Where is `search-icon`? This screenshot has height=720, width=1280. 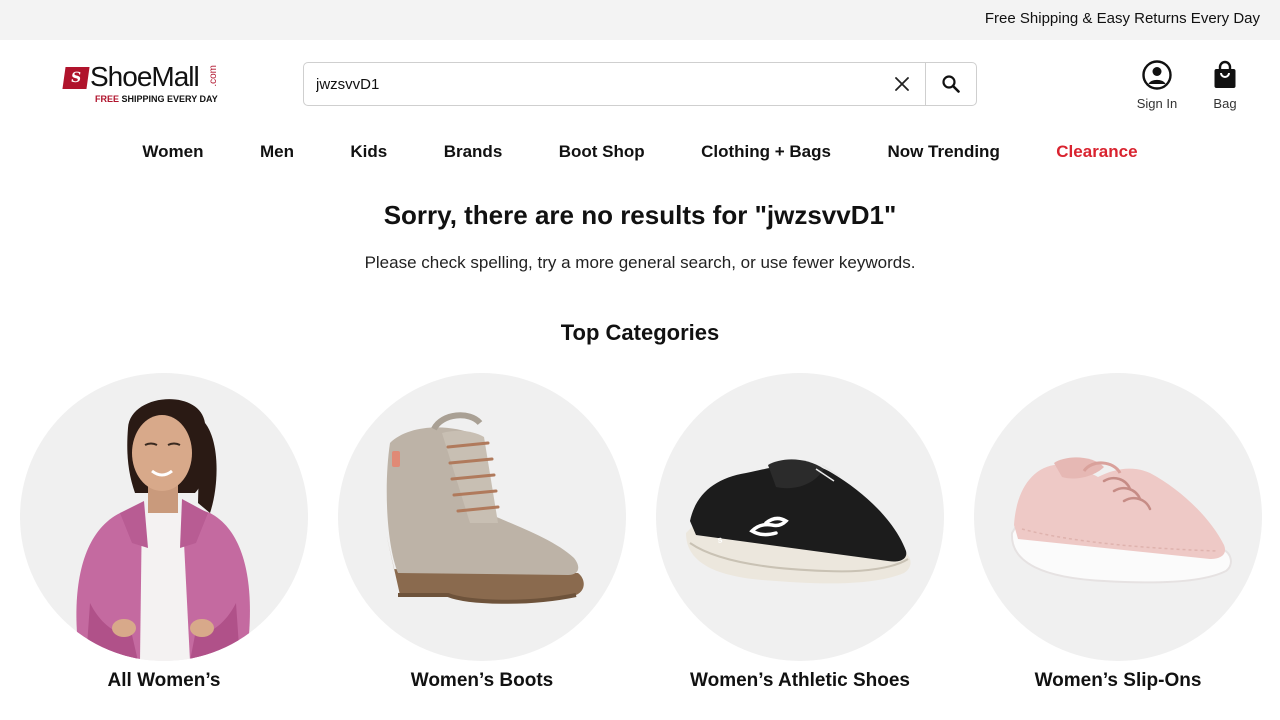 search-icon is located at coordinates (951, 84).